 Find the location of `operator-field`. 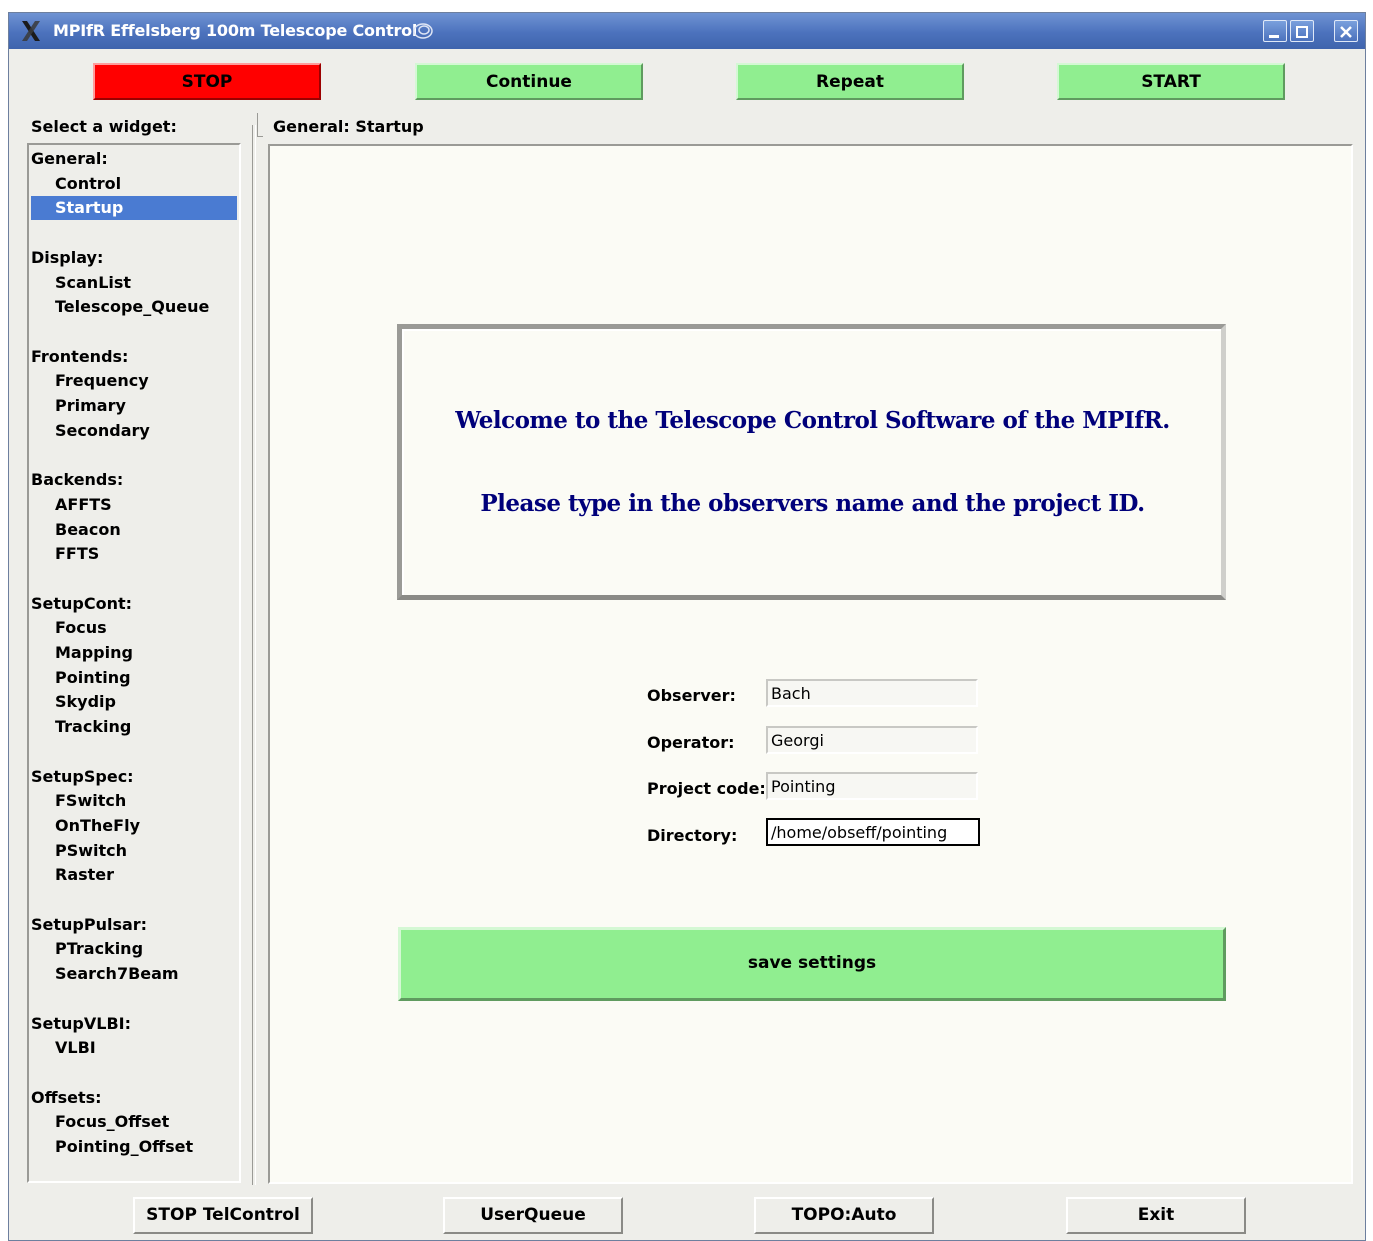

operator-field is located at coordinates (872, 740).